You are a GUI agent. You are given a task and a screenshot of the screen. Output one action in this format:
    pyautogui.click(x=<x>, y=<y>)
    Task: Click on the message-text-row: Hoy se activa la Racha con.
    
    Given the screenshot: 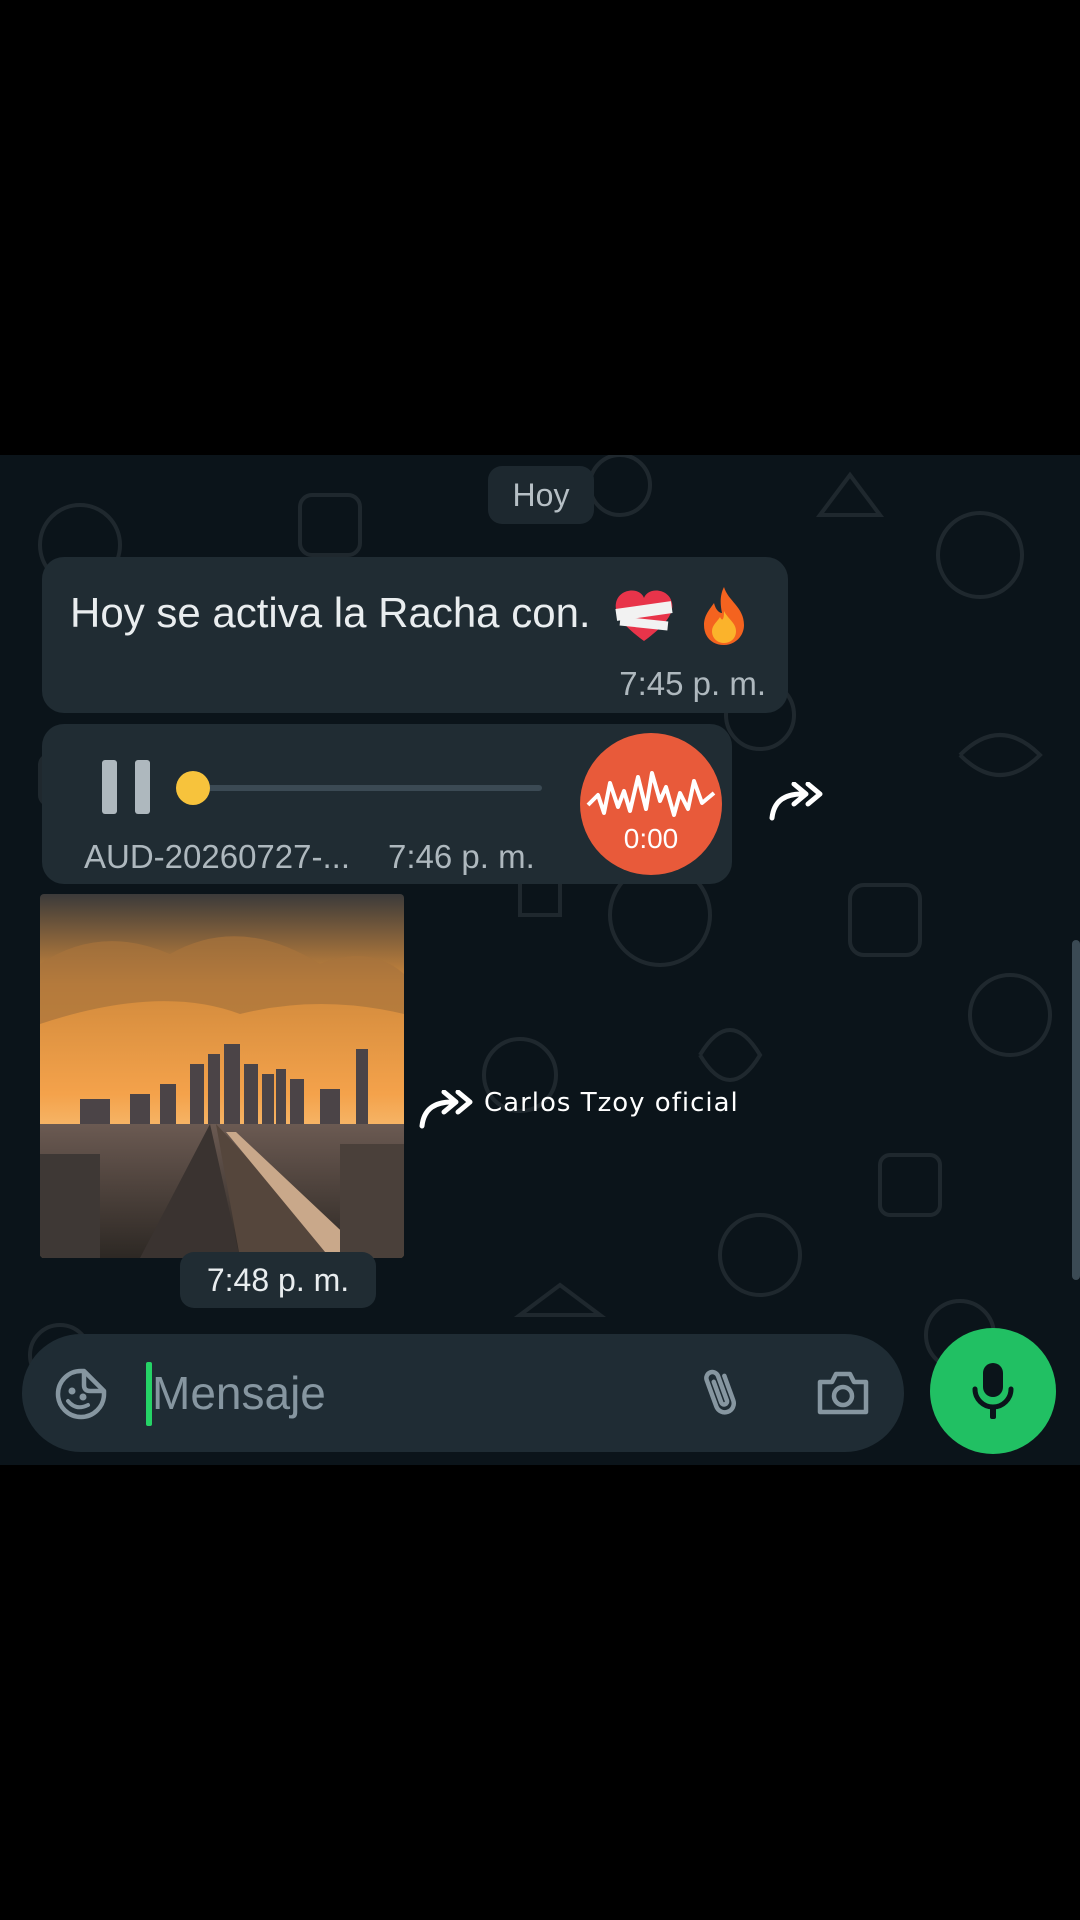 What is the action you would take?
    pyautogui.click(x=410, y=616)
    